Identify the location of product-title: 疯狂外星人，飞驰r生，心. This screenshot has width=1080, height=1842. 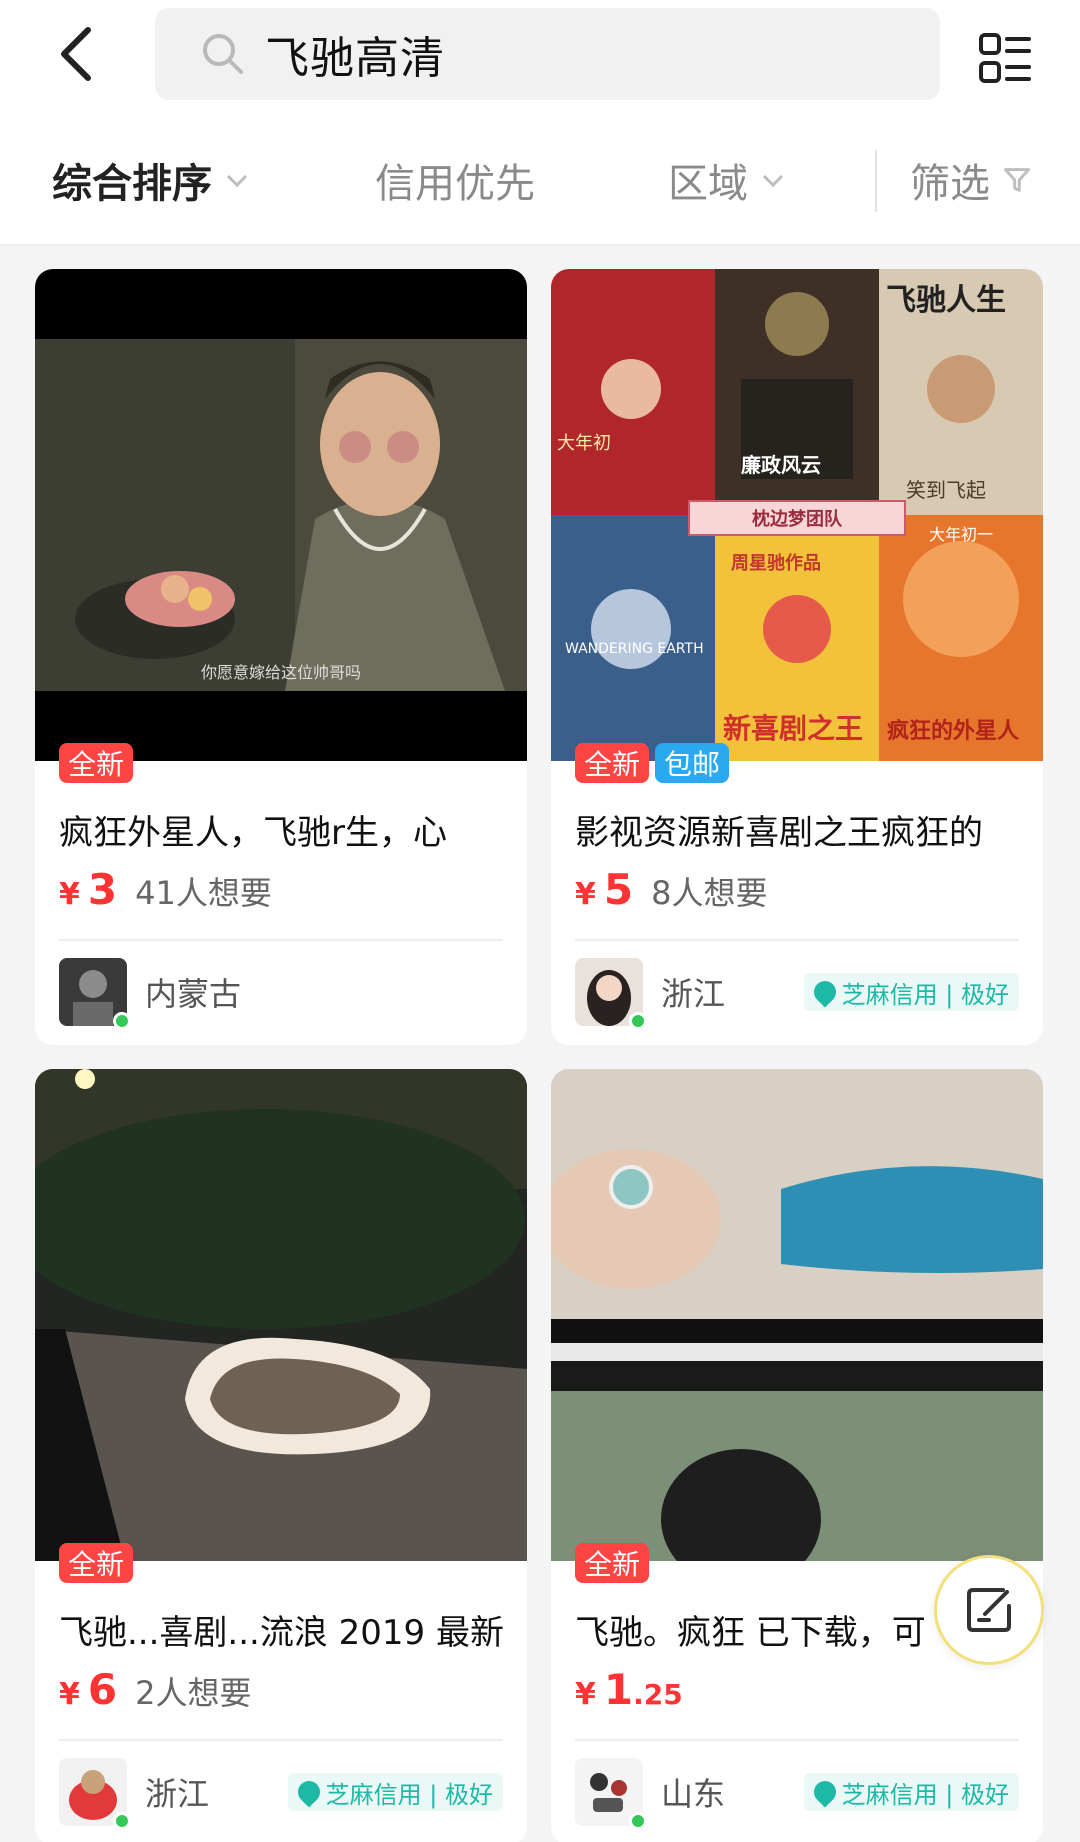
(253, 833).